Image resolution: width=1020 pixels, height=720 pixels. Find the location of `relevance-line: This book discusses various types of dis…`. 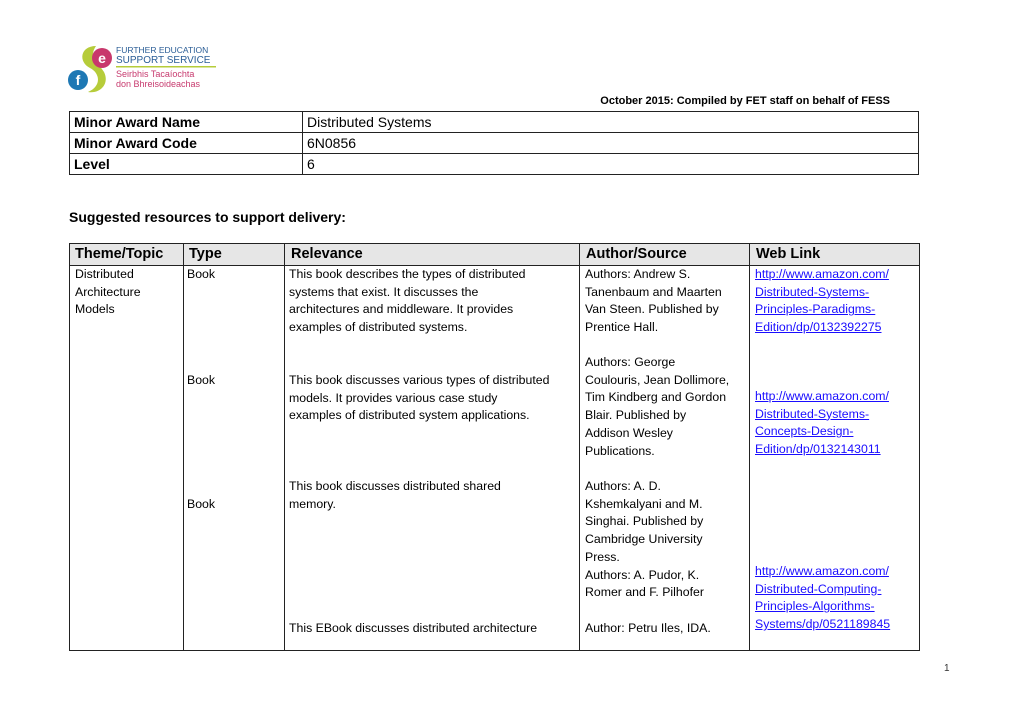

relevance-line: This book discusses various types of dis… is located at coordinates (419, 380).